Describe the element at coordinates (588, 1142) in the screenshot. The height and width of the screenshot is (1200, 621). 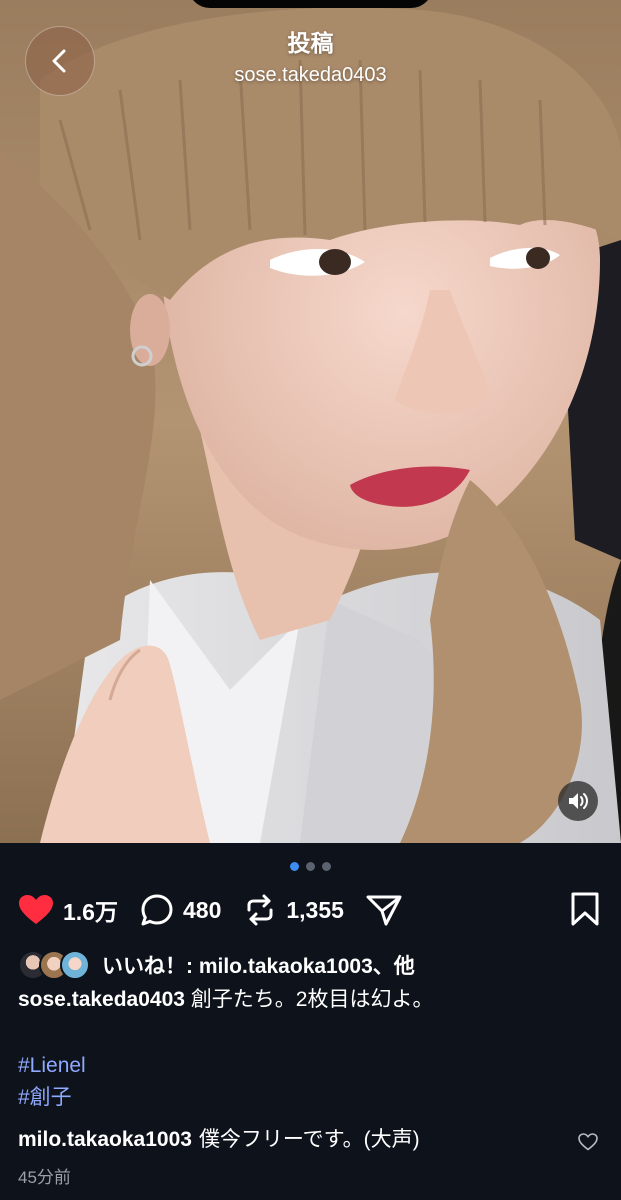
I see `heart-outline-icon` at that location.